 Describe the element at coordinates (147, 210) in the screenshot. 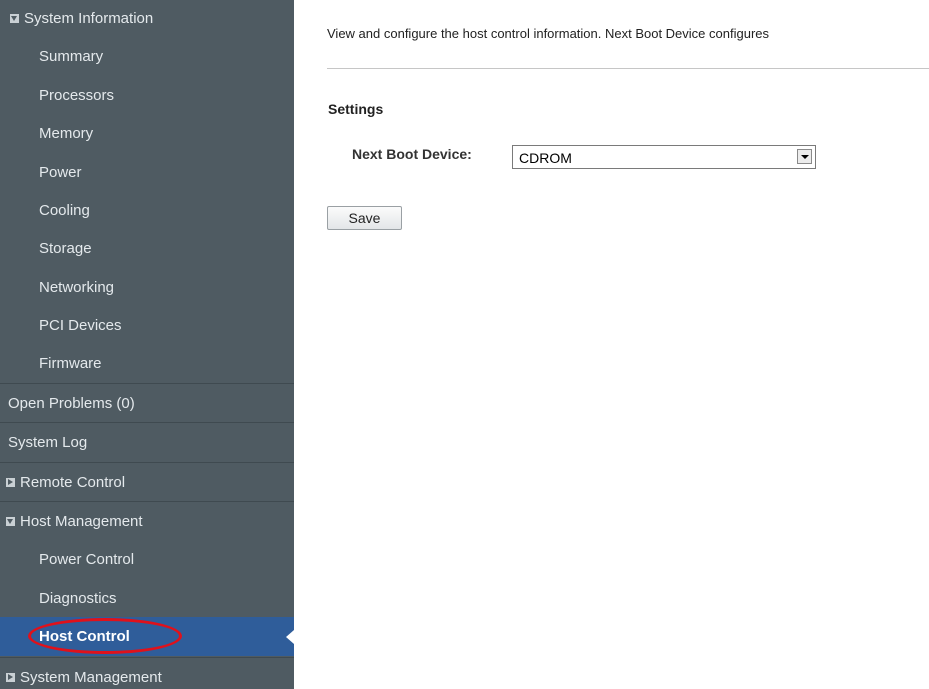

I see `sidebar-item-cooling: Cooling` at that location.